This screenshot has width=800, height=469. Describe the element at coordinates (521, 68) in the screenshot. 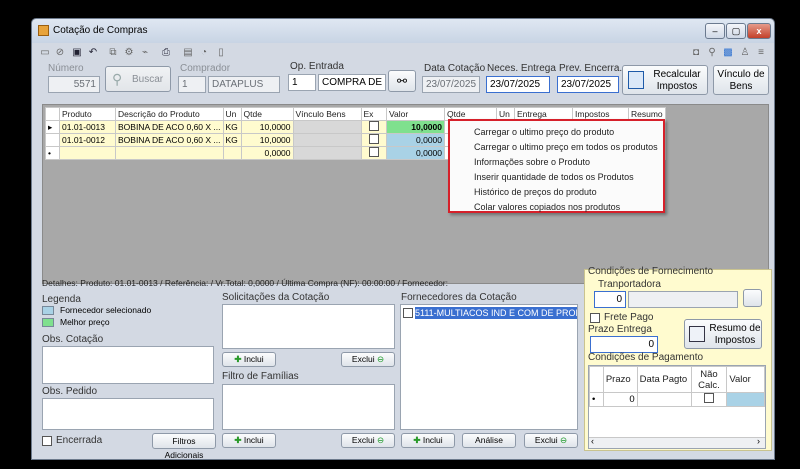

I see `neces-entrega-label: Neces. Entrega` at that location.